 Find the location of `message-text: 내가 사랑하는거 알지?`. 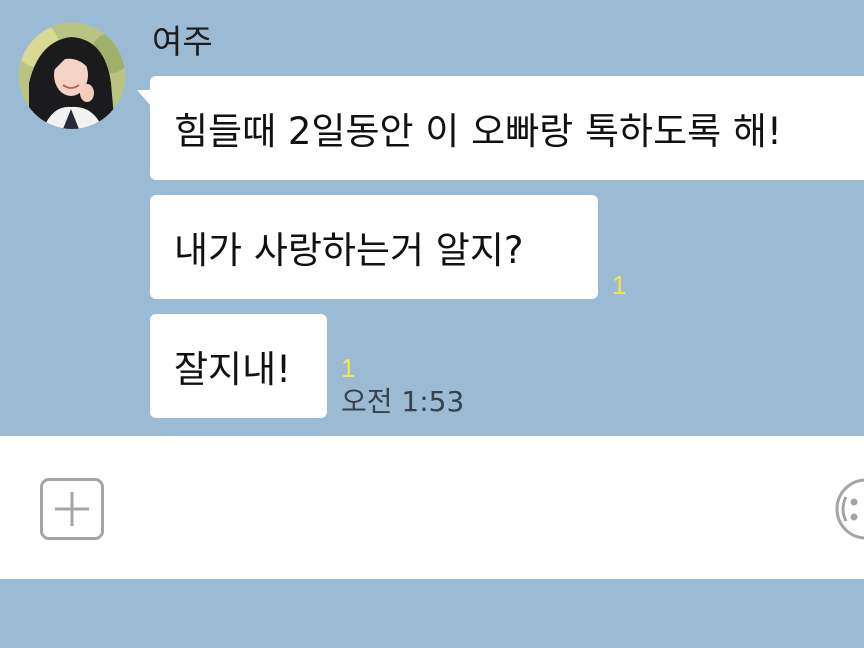

message-text: 내가 사랑하는거 알지? is located at coordinates (349, 250).